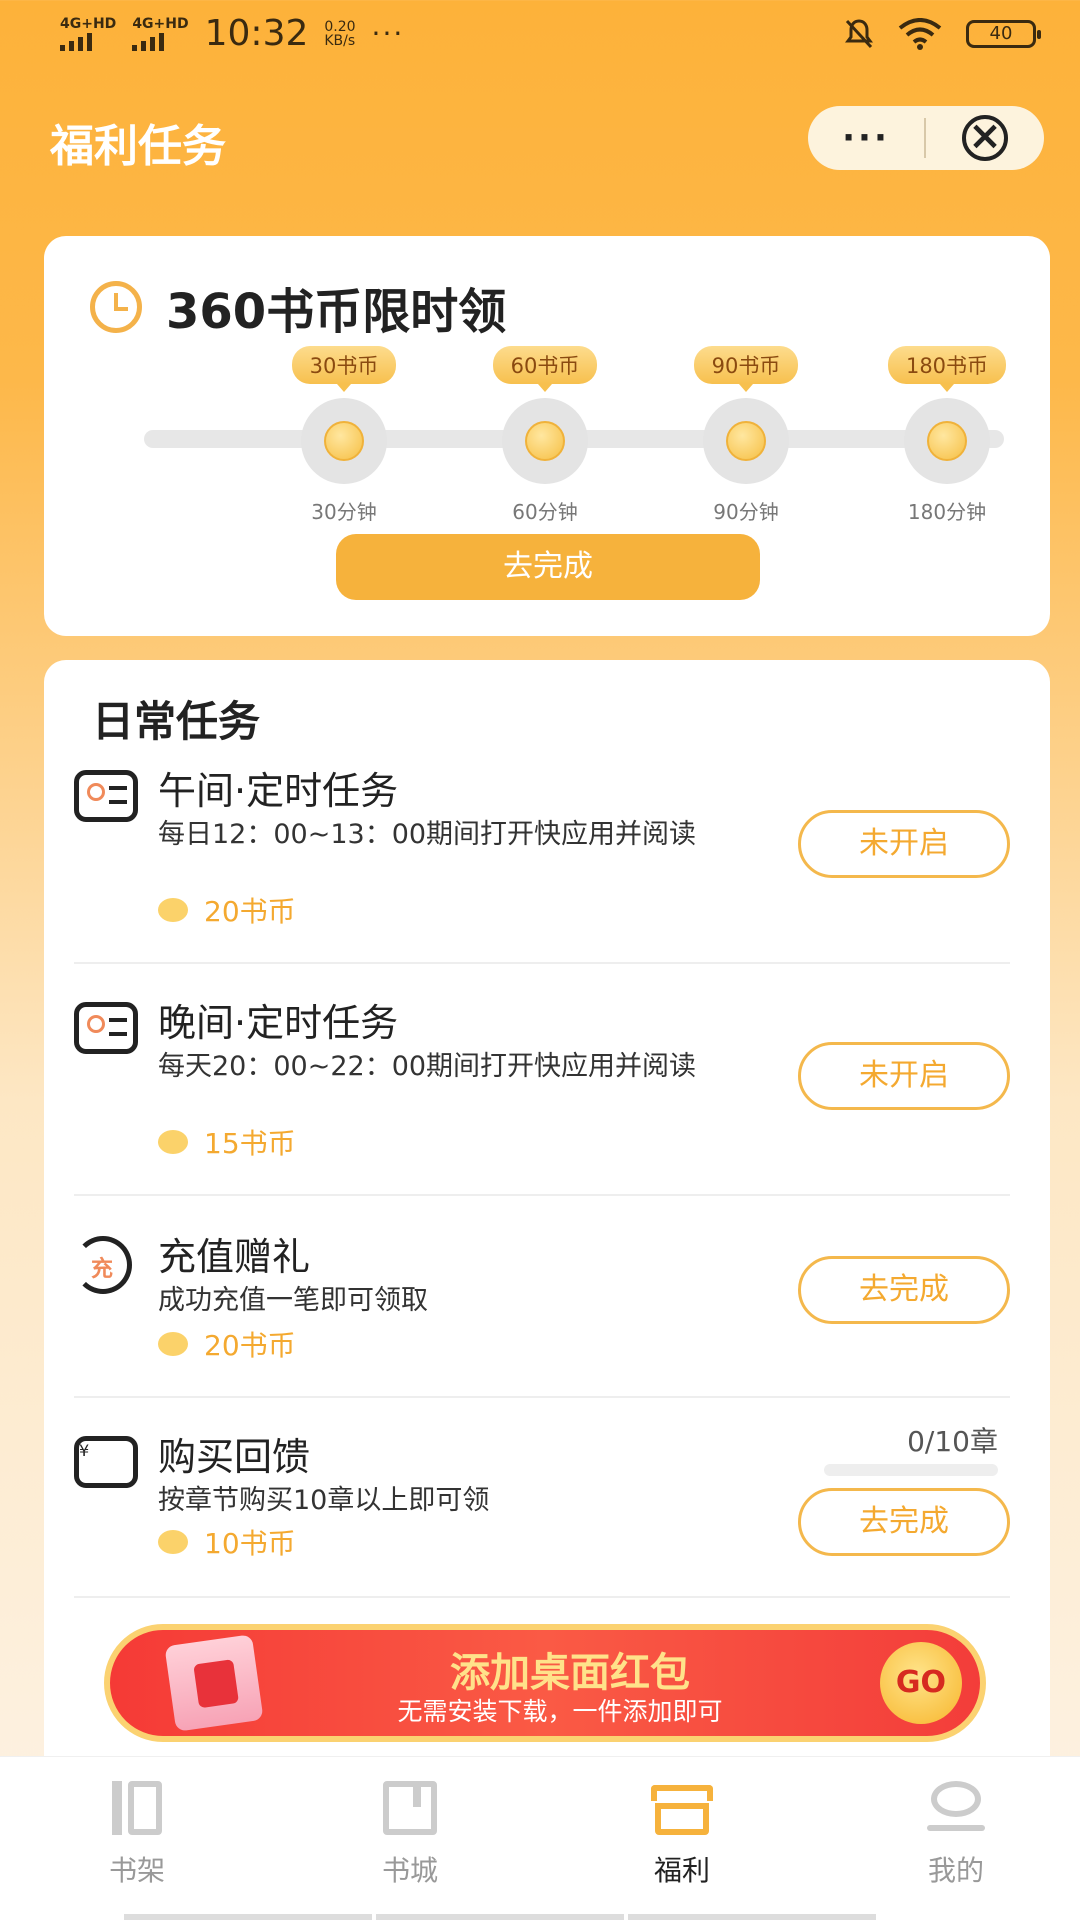 The width and height of the screenshot is (1080, 1920). What do you see at coordinates (921, 1683) in the screenshot?
I see `banner-go-button: GO` at bounding box center [921, 1683].